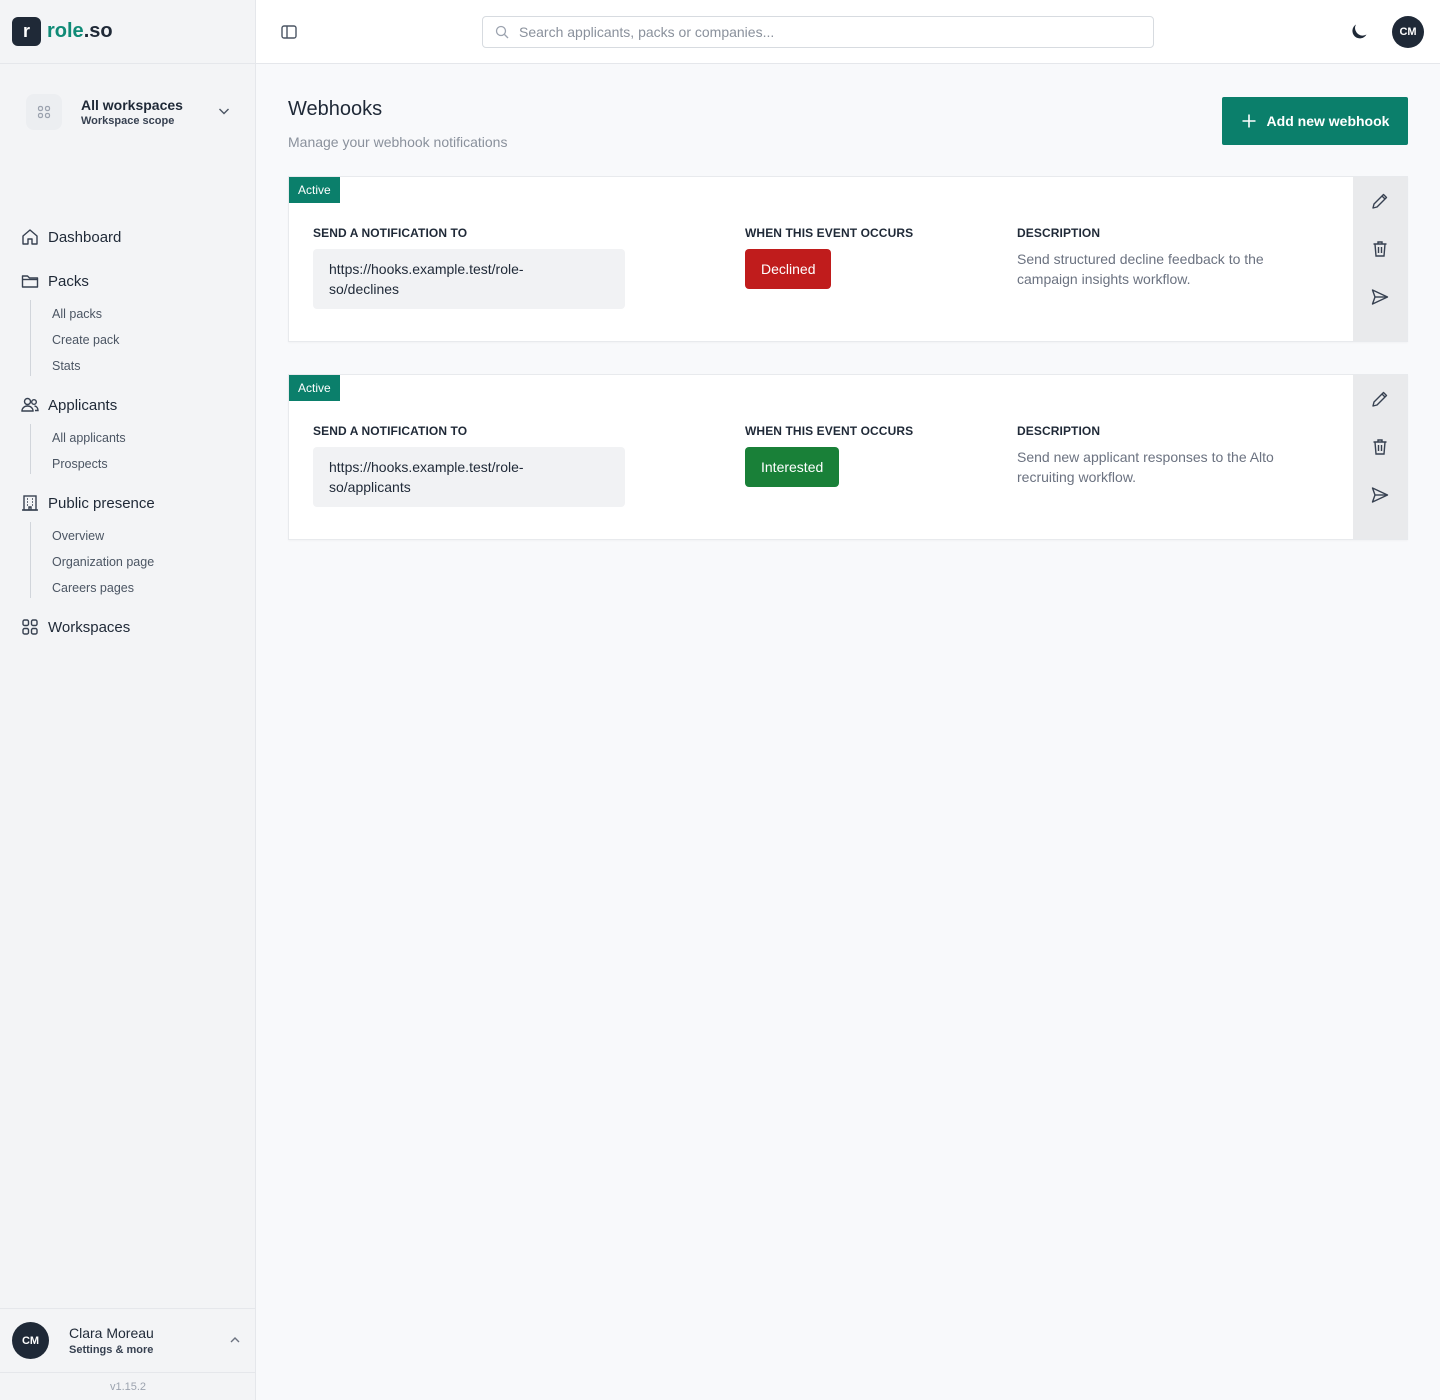 Image resolution: width=1440 pixels, height=1400 pixels. I want to click on home-icon, so click(30, 237).